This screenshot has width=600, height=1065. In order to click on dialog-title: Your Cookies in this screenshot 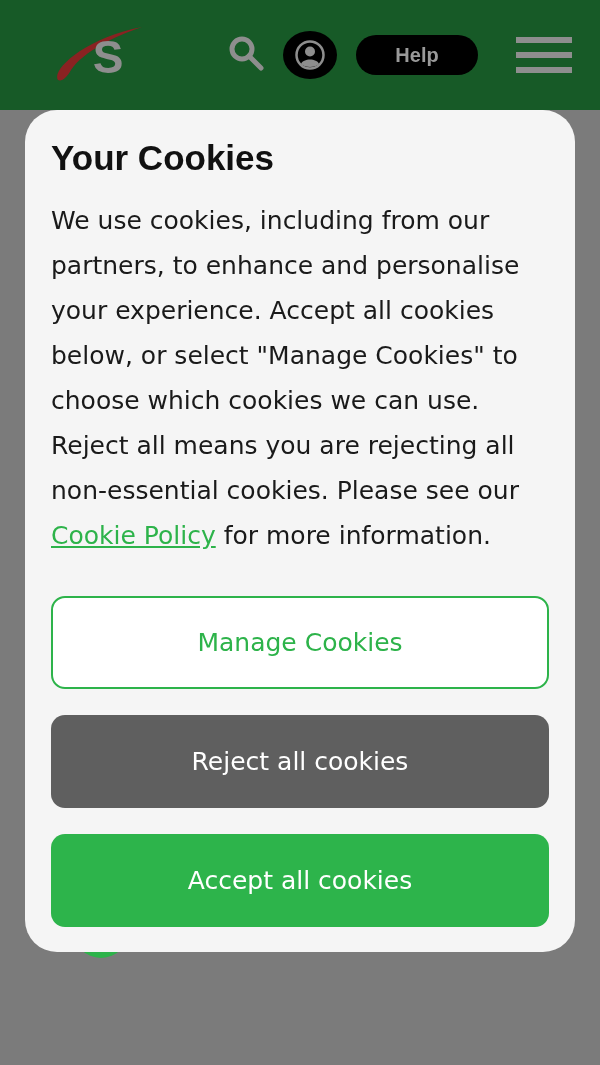, I will do `click(163, 158)`.